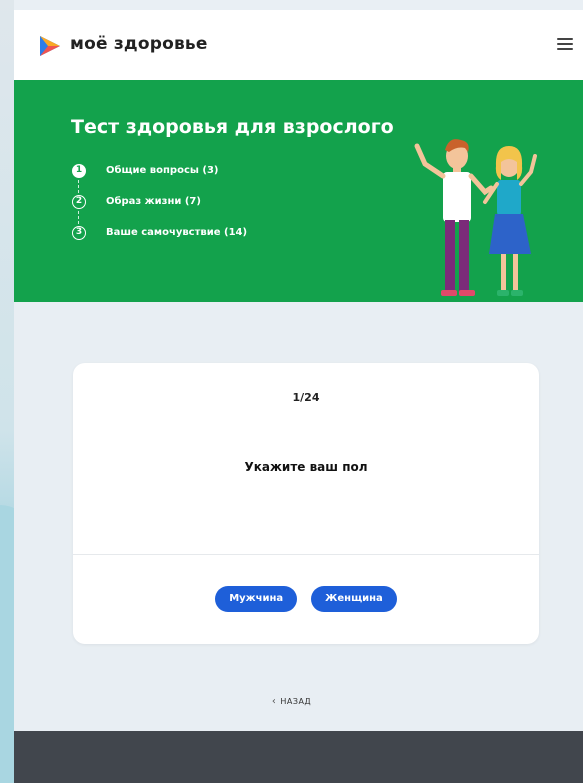 This screenshot has width=583, height=783. I want to click on answer-male-button: Мужчина, so click(256, 599).